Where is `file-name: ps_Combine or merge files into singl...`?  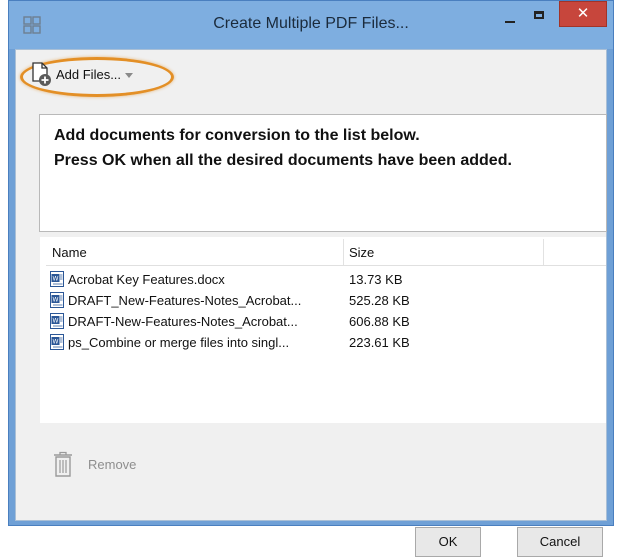
file-name: ps_Combine or merge files into singl... is located at coordinates (179, 342).